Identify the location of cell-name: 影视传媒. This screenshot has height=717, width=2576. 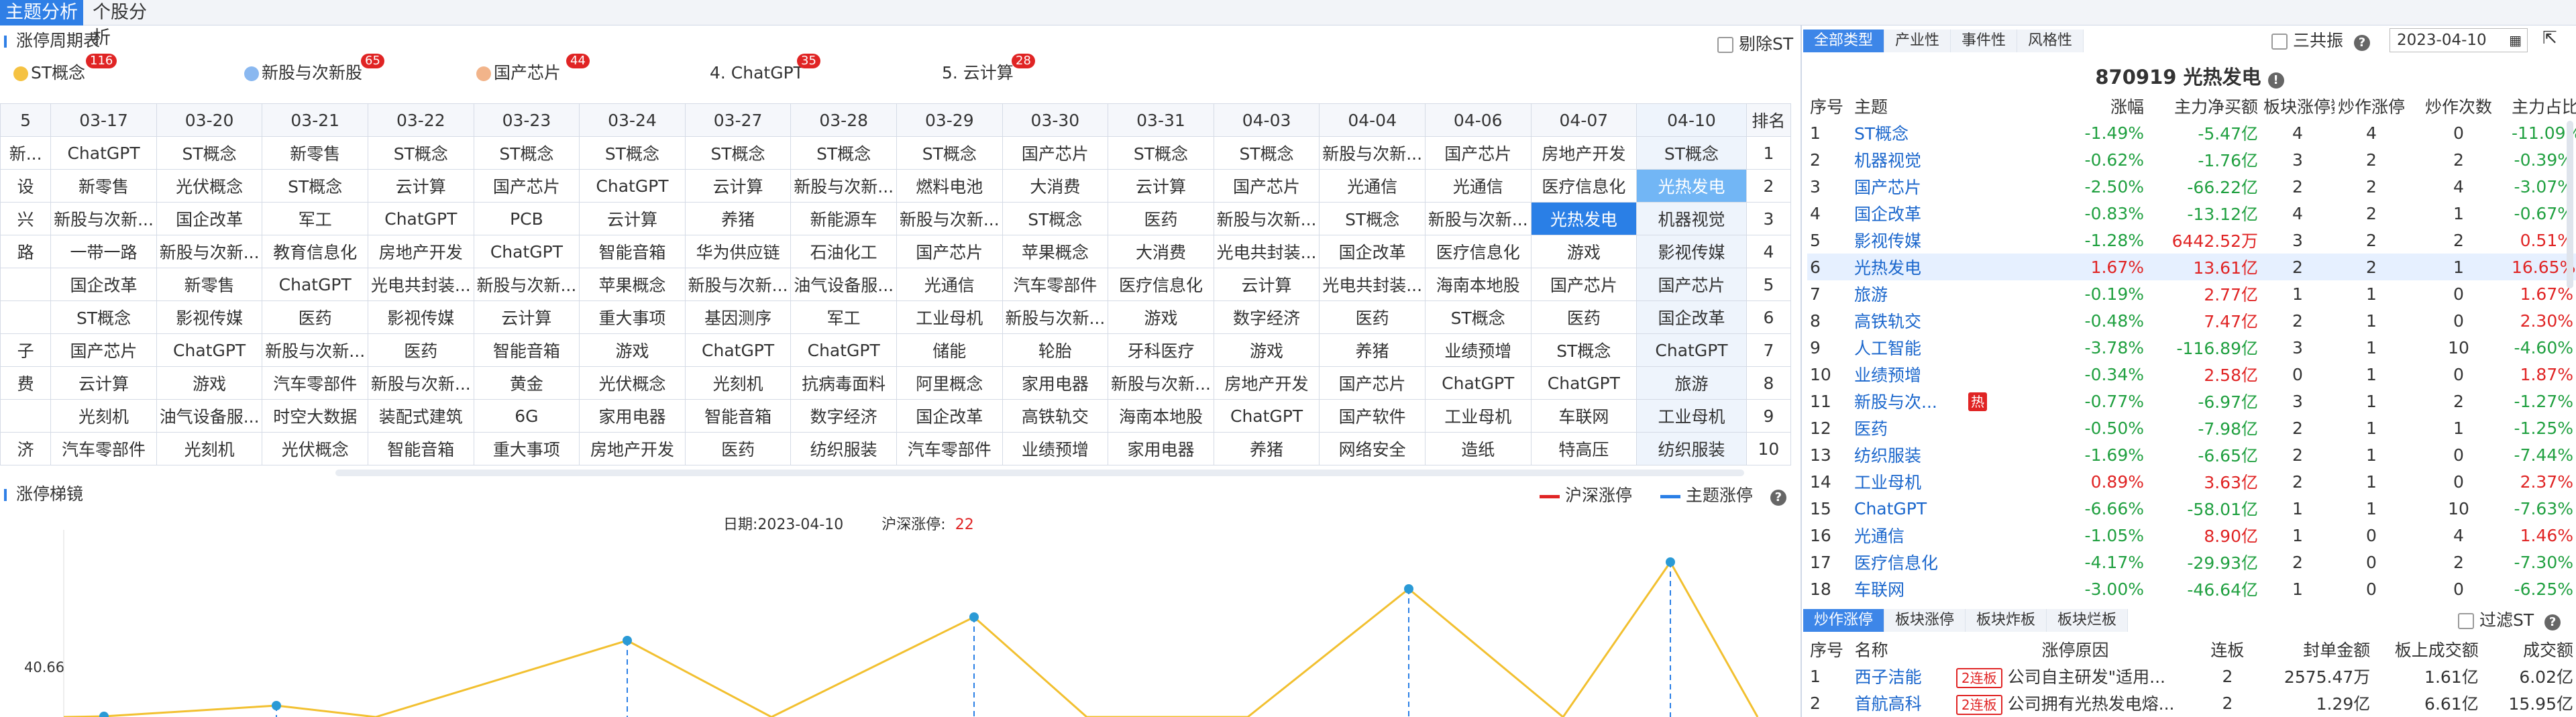
(1908, 240).